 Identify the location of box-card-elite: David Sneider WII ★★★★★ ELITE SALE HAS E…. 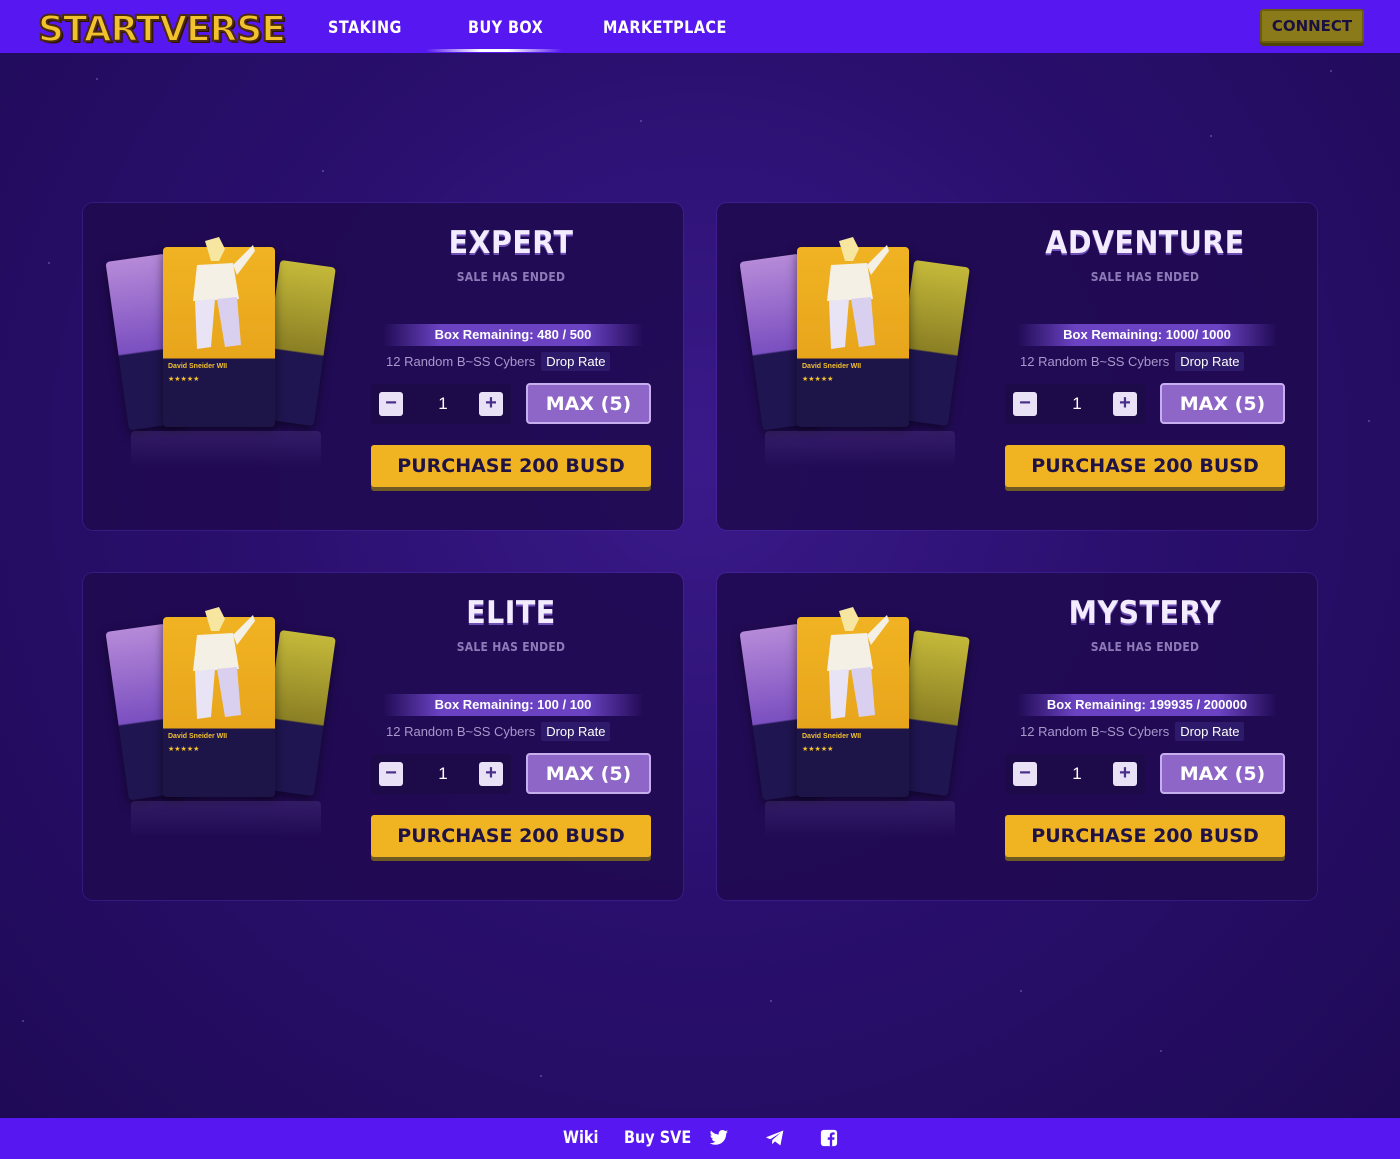
(383, 736).